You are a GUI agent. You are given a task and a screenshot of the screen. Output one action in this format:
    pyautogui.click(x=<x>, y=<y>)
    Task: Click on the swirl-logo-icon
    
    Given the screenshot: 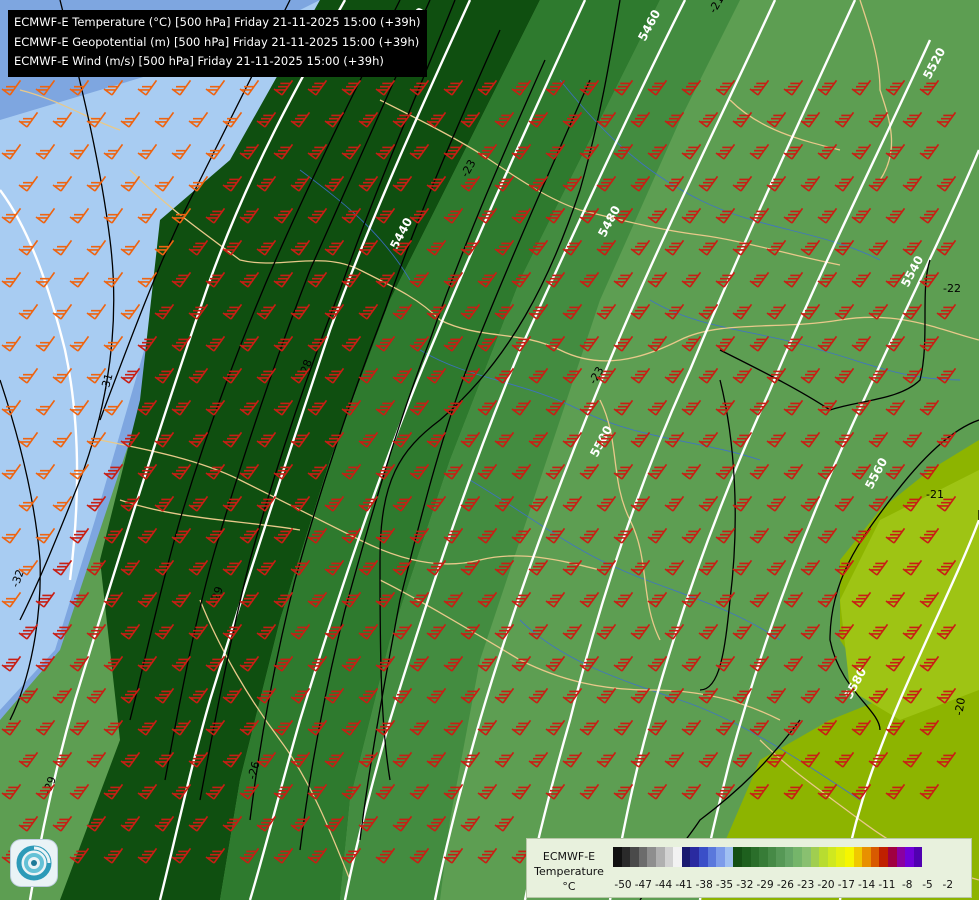 What is the action you would take?
    pyautogui.click(x=34, y=863)
    